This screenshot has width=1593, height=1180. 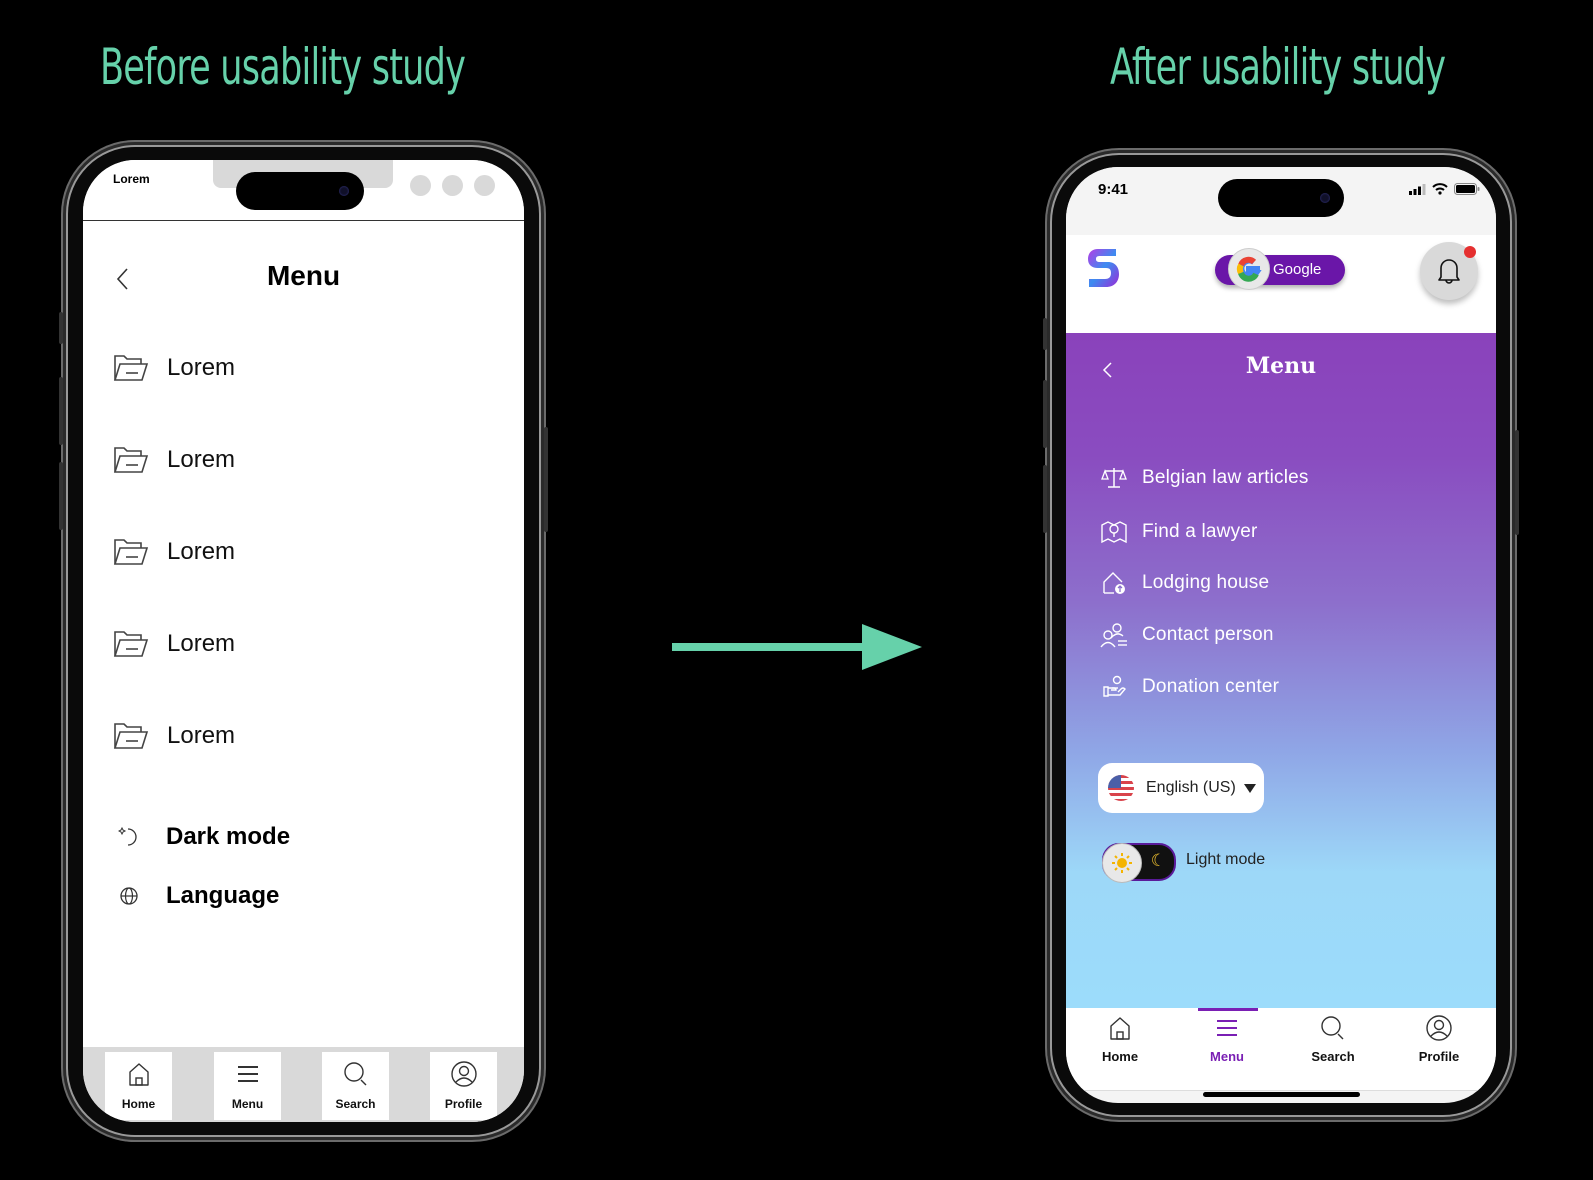 I want to click on menu-item-contact-person: Contact person, so click(x=1187, y=635).